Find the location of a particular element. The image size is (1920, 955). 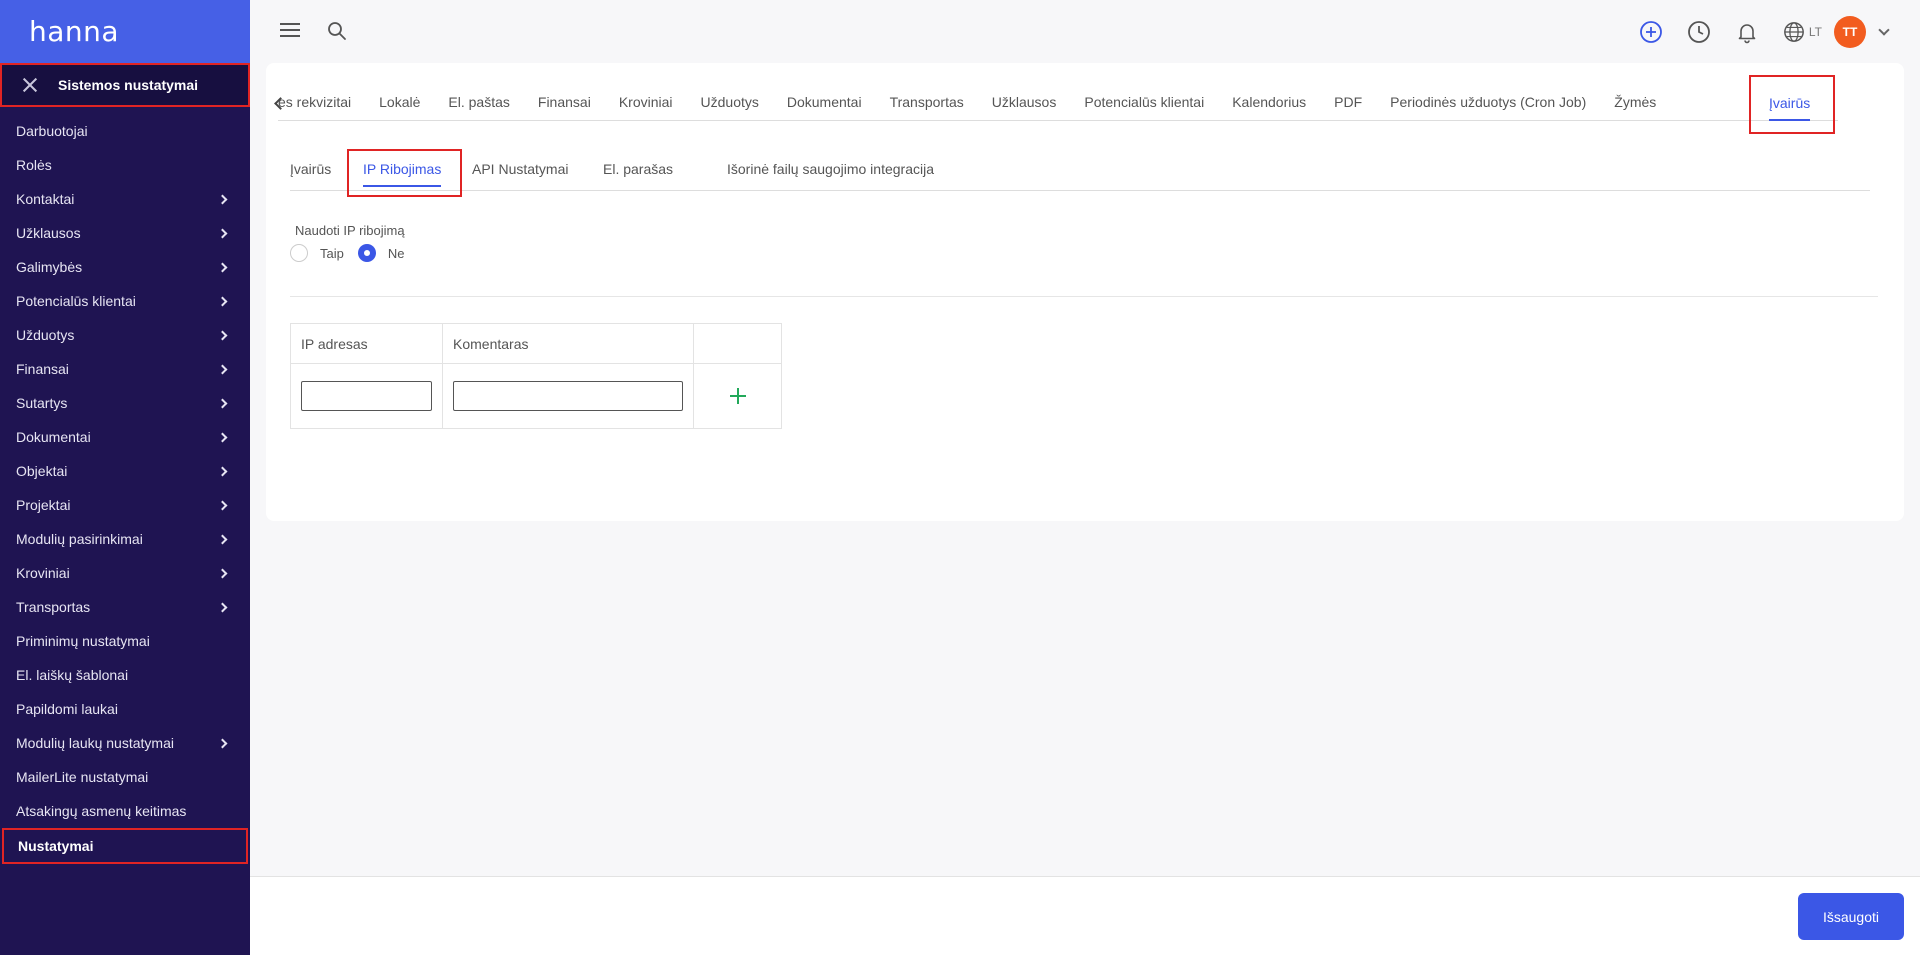

subtab-ip-ribojimas-active: IP Ribojimas is located at coordinates (404, 173).